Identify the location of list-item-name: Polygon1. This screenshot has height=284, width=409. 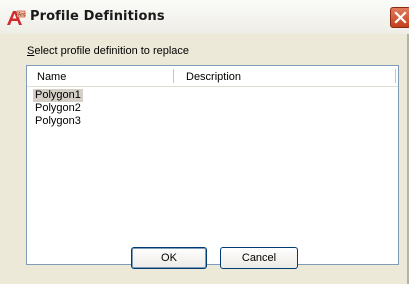
(58, 95).